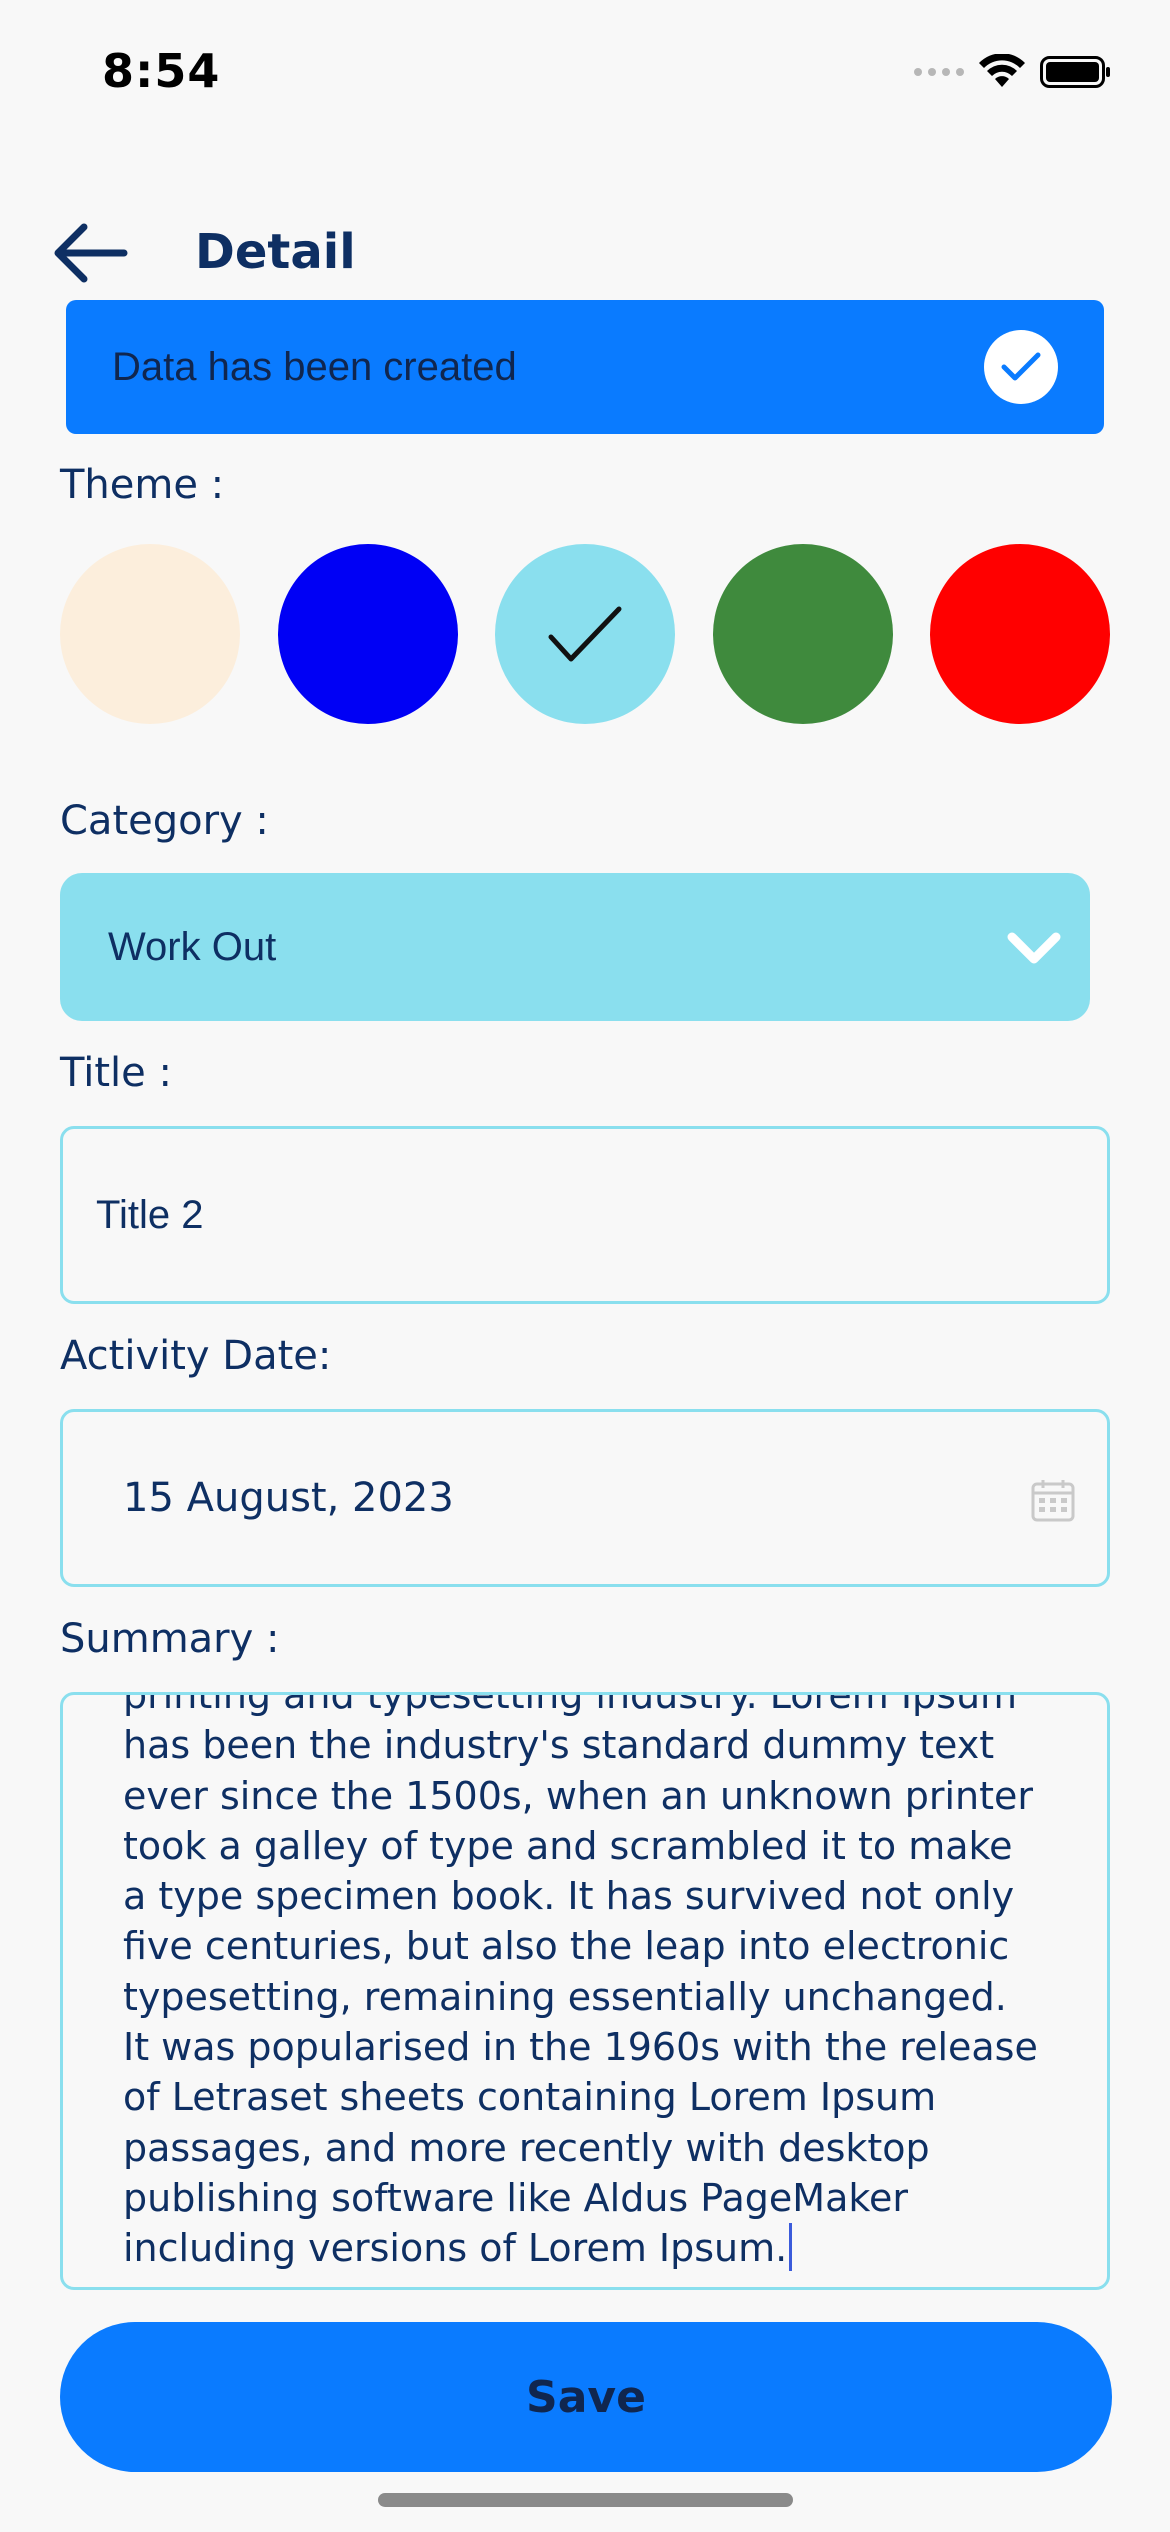 The image size is (1170, 2532). I want to click on check-circle-icon, so click(1021, 367).